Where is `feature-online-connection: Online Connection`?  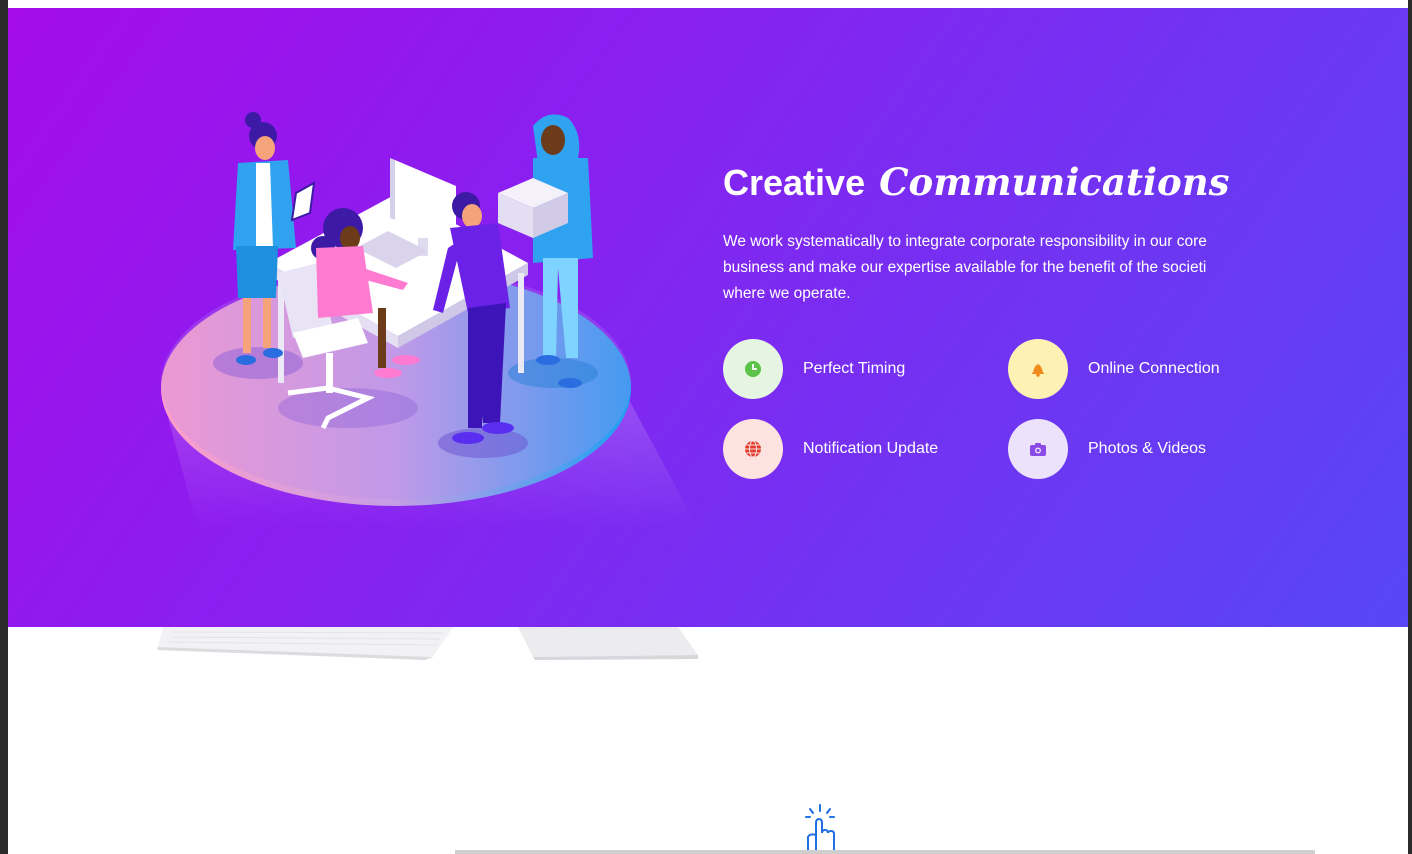
feature-online-connection: Online Connection is located at coordinates (1128, 369).